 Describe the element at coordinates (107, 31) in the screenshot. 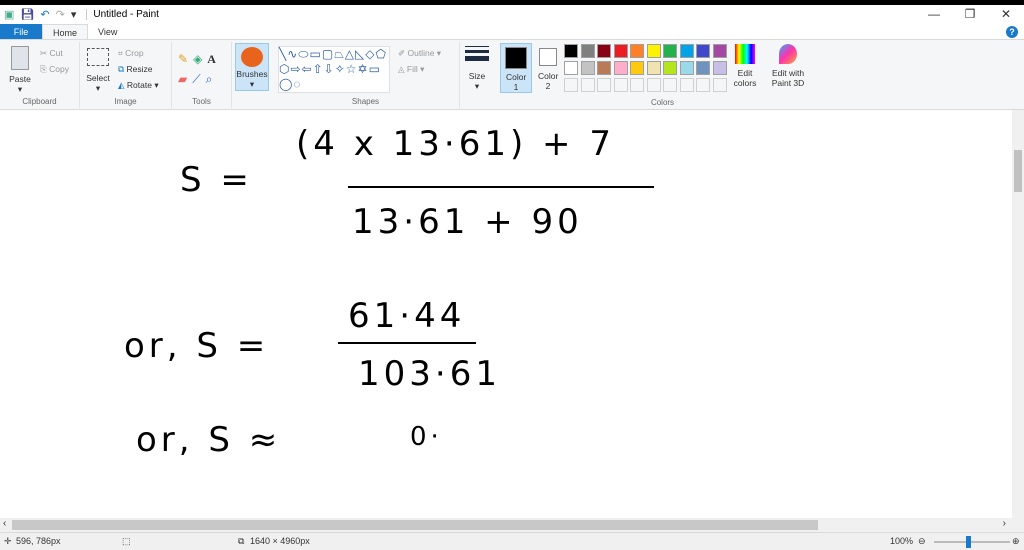

I see `tab-view: View` at that location.